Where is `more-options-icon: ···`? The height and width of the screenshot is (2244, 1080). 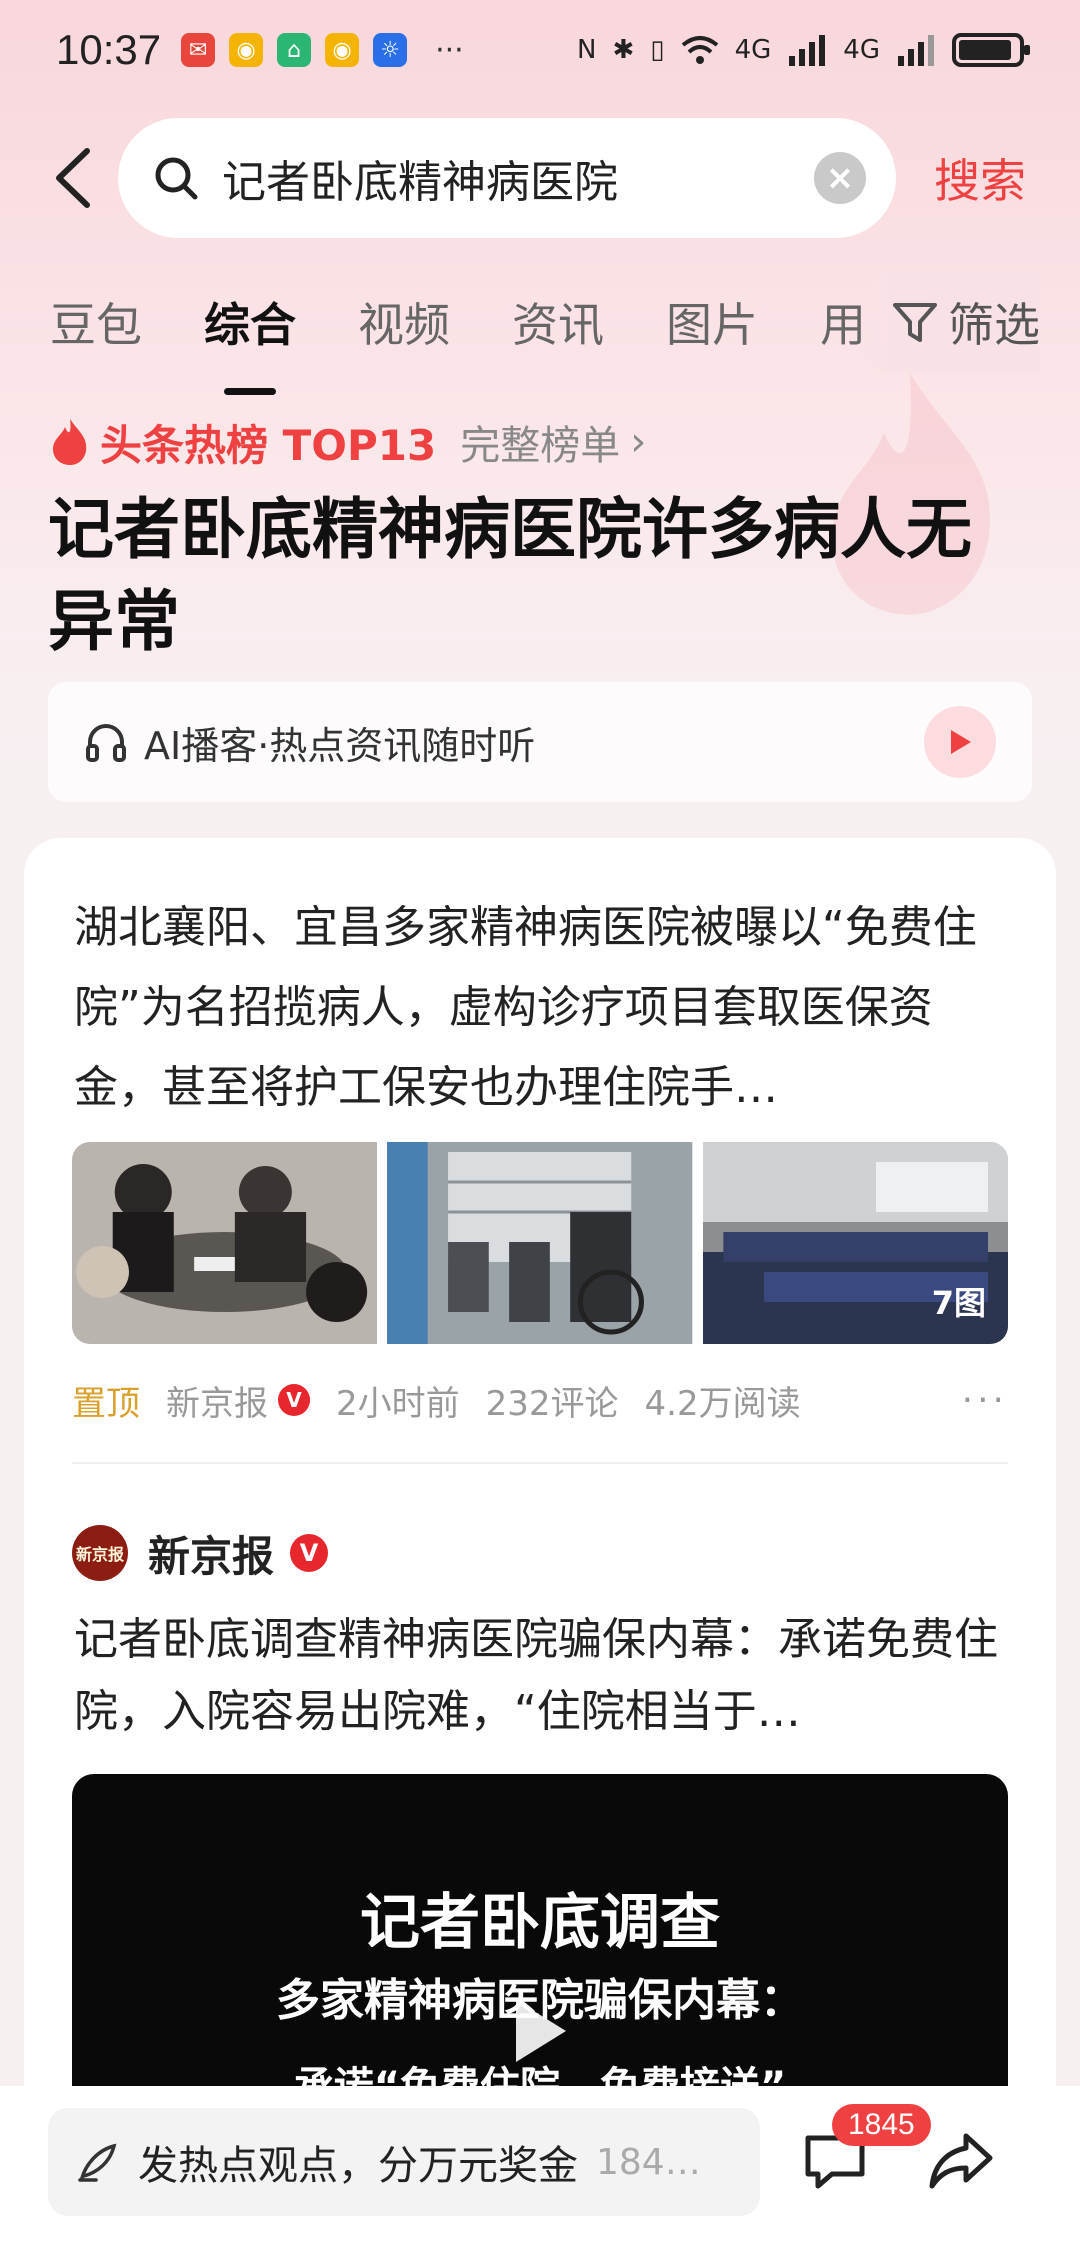
more-options-icon: ··· is located at coordinates (985, 1400).